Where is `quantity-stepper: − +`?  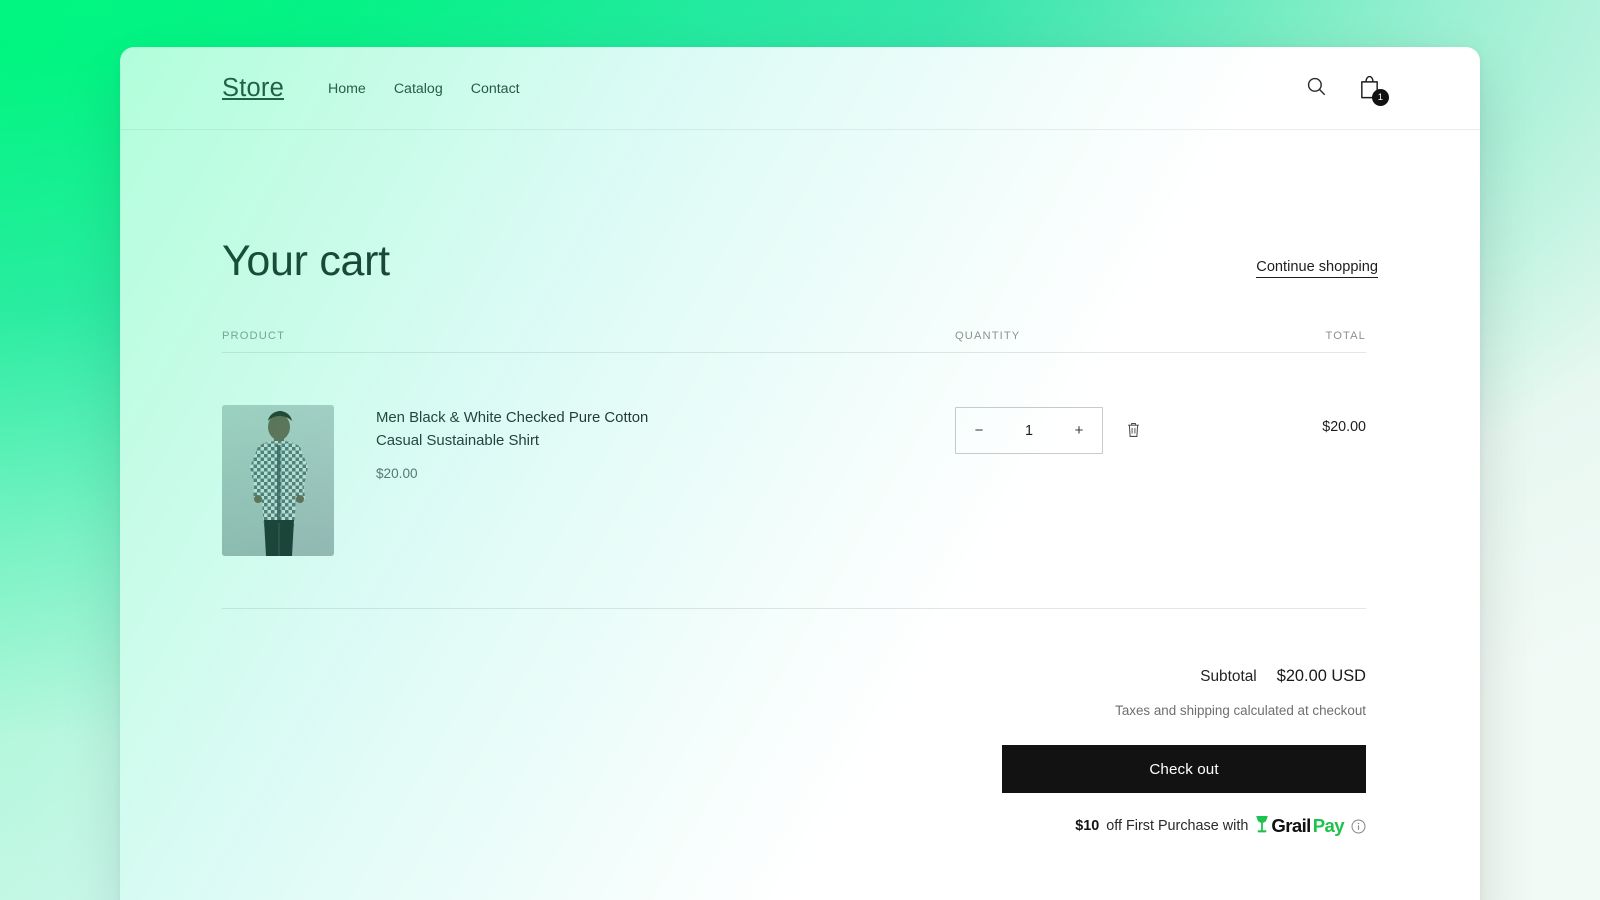
quantity-stepper: − + is located at coordinates (1029, 431).